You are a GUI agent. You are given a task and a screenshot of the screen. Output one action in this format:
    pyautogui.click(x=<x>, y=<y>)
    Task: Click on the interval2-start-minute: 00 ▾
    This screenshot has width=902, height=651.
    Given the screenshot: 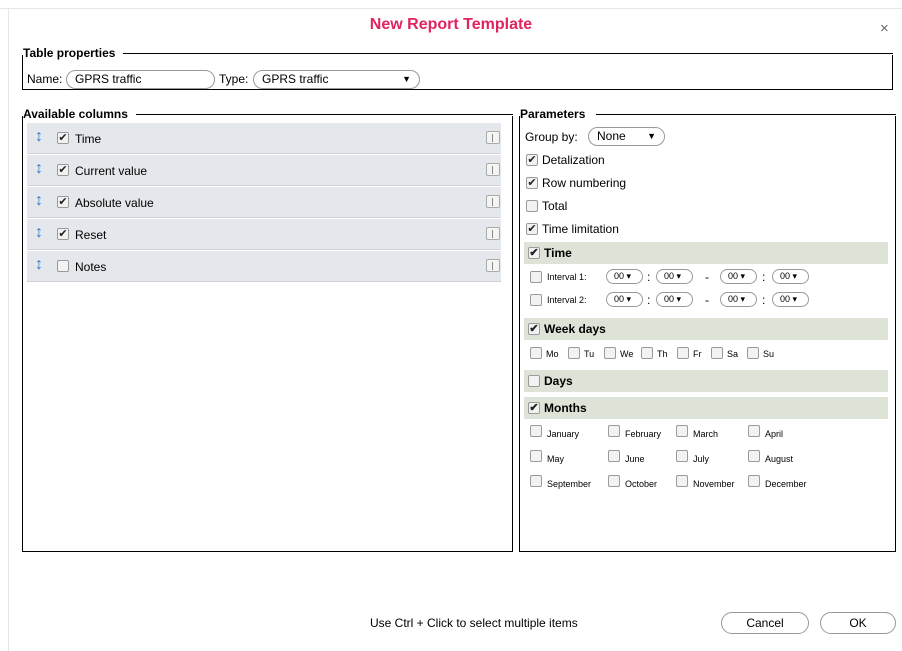 What is the action you would take?
    pyautogui.click(x=674, y=299)
    